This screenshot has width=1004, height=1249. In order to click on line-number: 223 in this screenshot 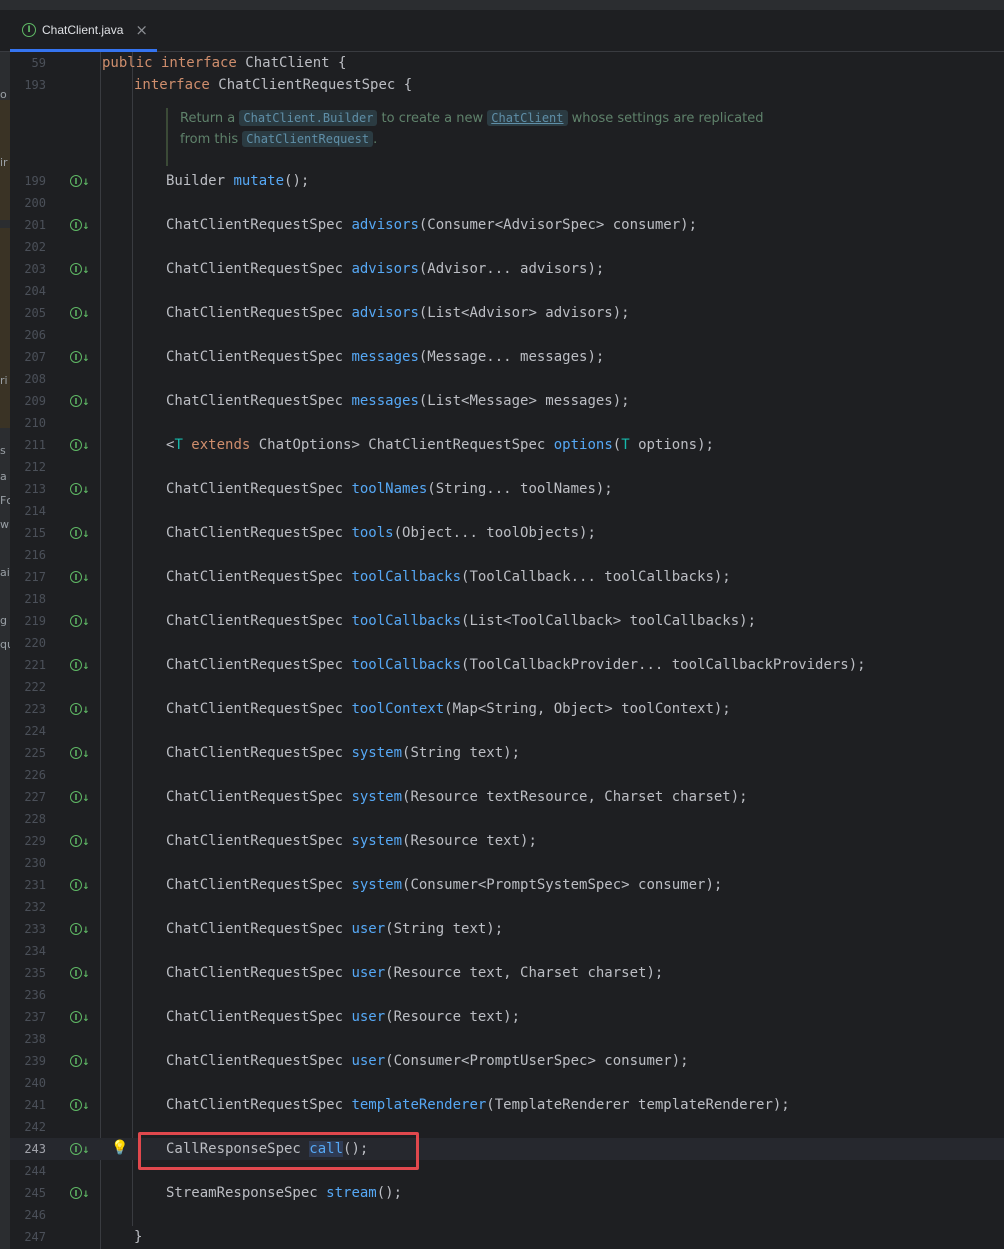, I will do `click(35, 709)`.